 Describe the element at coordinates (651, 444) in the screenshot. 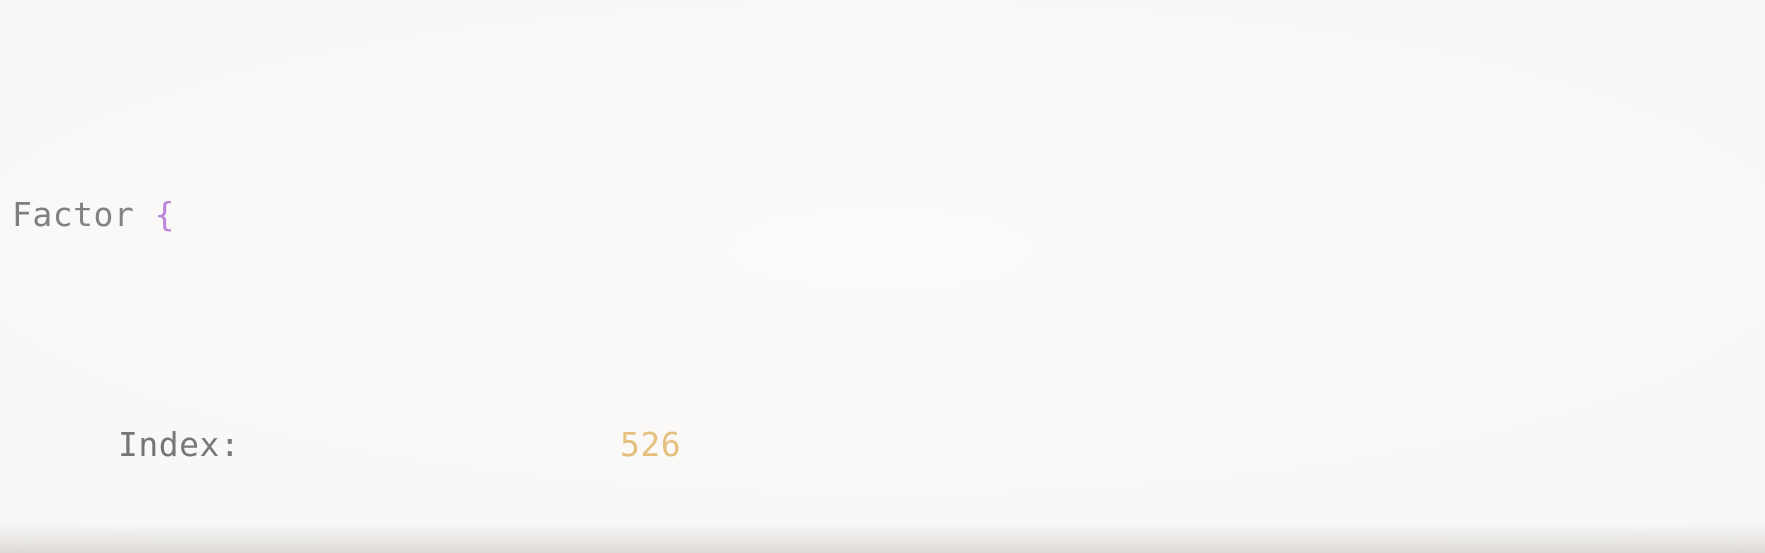

I see `field-value-index: 526` at that location.